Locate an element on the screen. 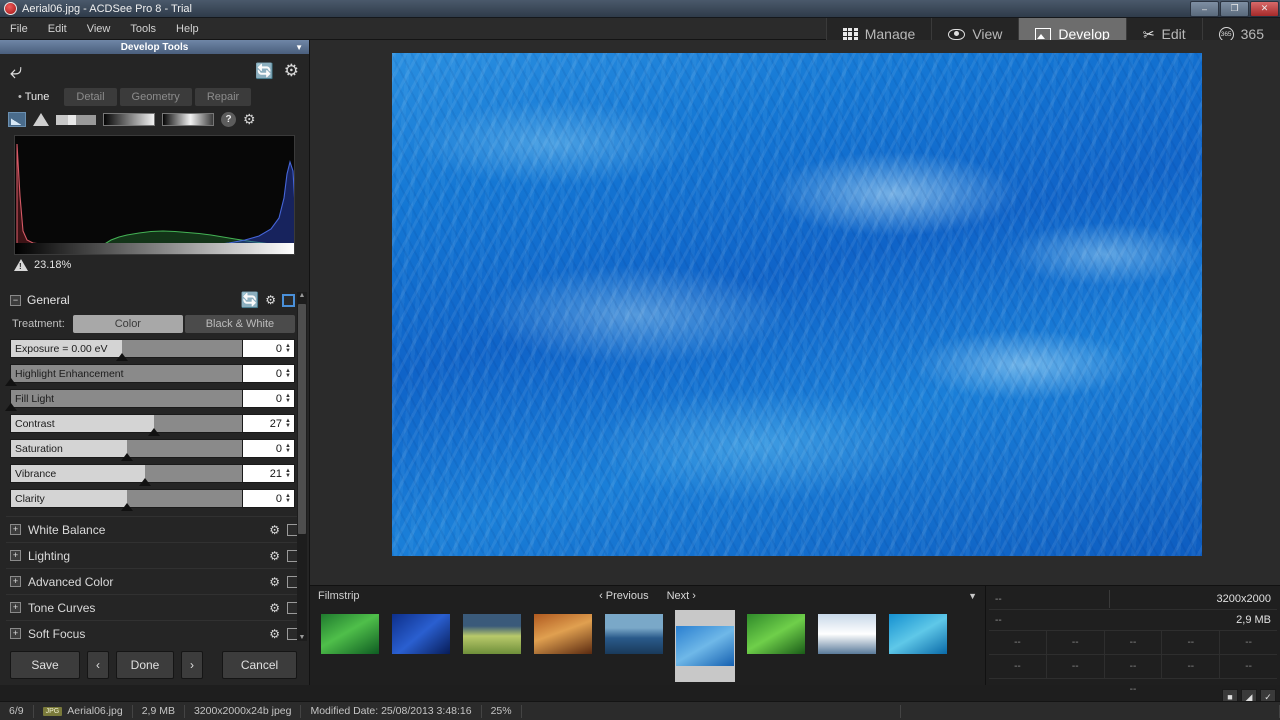 The image size is (1280, 720). slider-value-field: 21 ▲ ▼ is located at coordinates (269, 473).